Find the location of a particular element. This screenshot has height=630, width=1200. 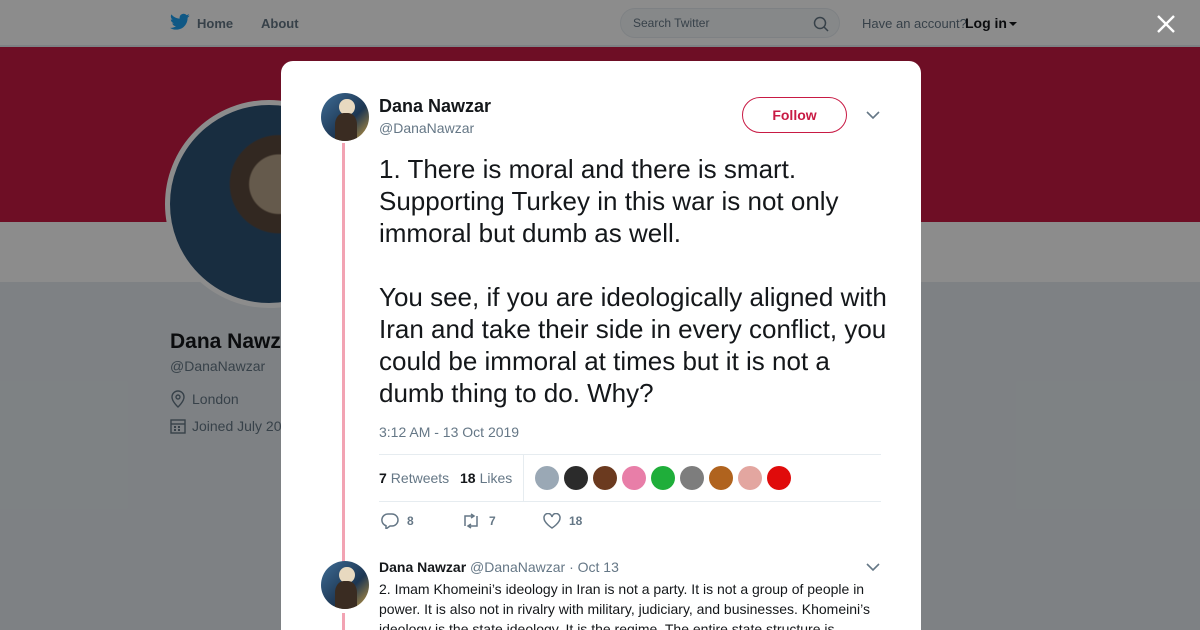

tweet-timestamp: 3:12 AM - 13 Oct 2019 is located at coordinates (449, 432).